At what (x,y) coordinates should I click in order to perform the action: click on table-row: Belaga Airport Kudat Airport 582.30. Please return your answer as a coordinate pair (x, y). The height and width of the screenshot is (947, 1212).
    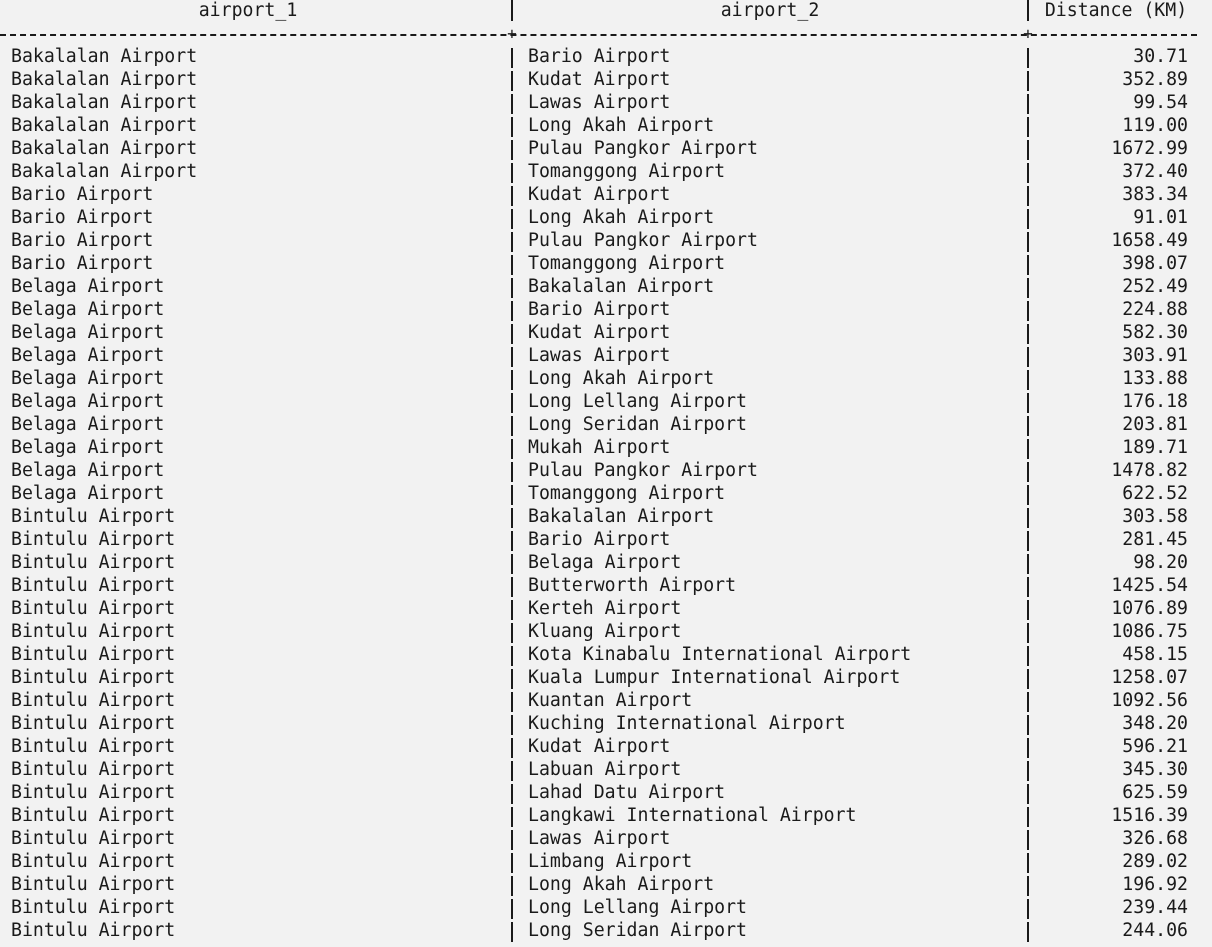
    Looking at the image, I should click on (606, 332).